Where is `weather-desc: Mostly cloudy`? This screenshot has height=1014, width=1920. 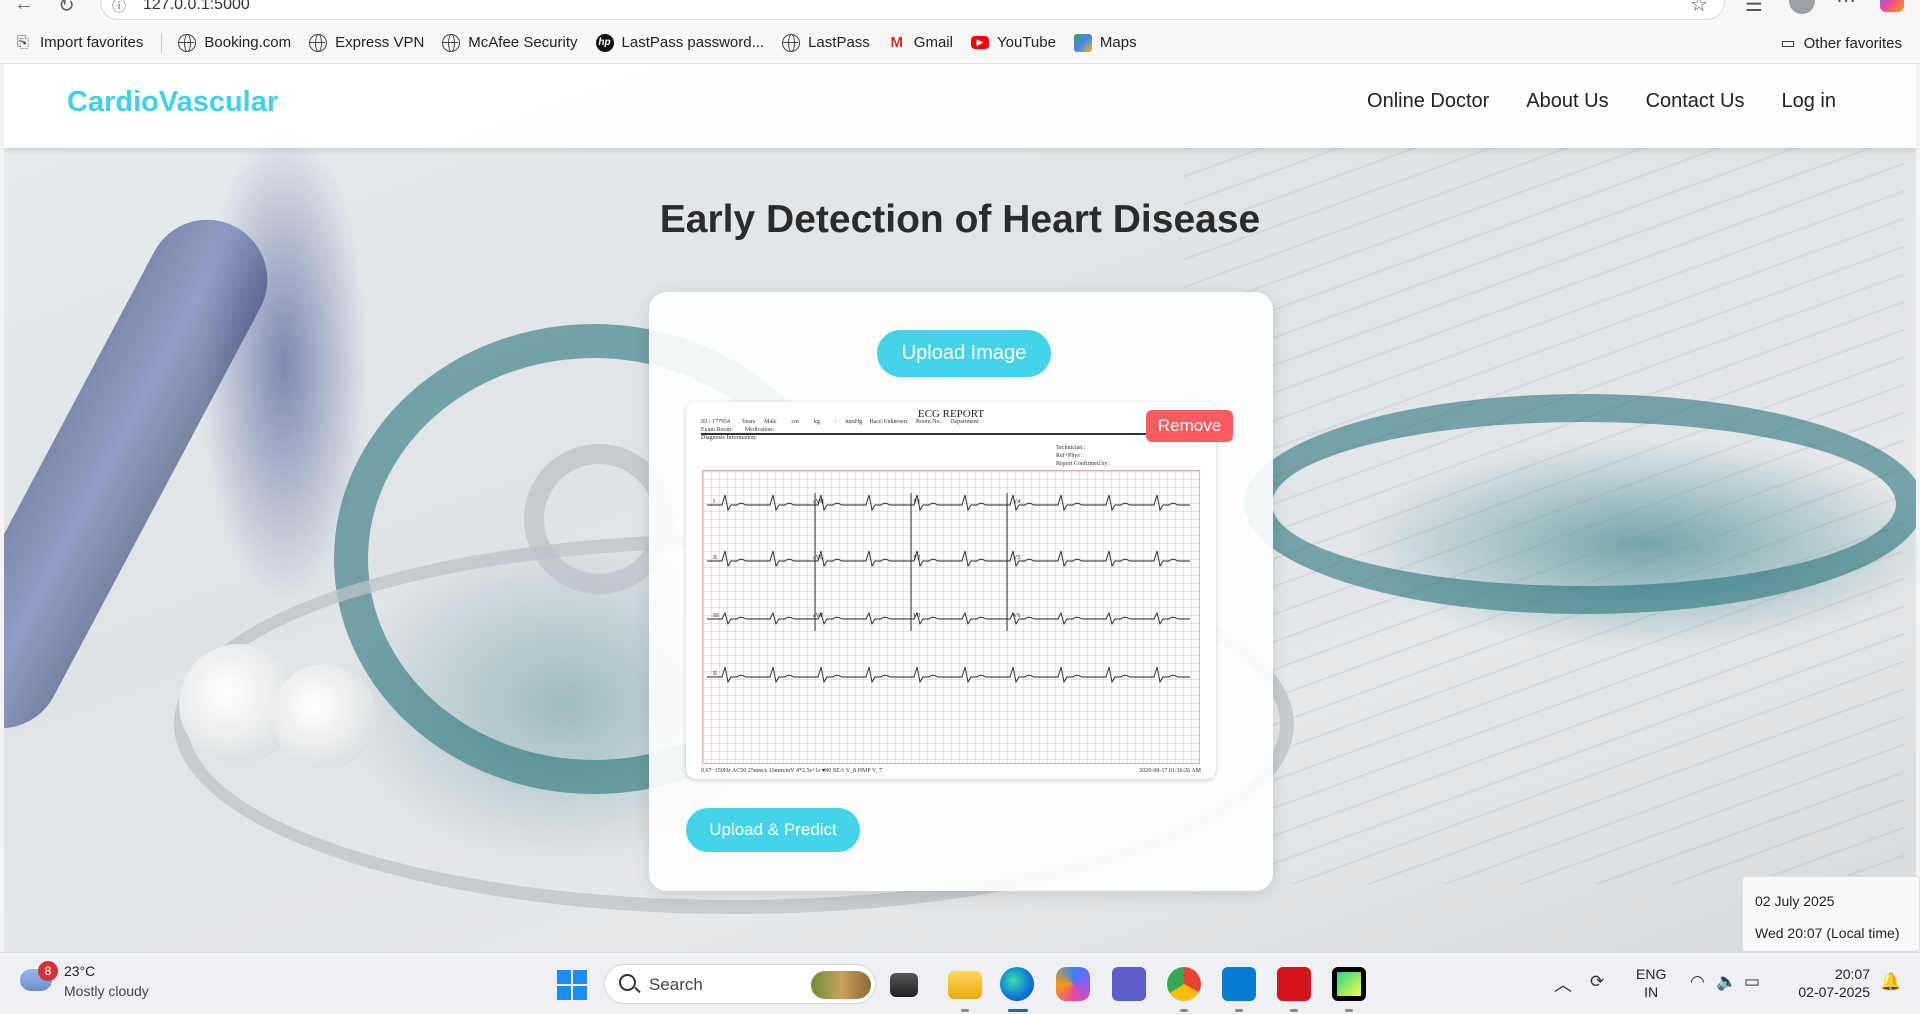
weather-desc: Mostly cloudy is located at coordinates (106, 991).